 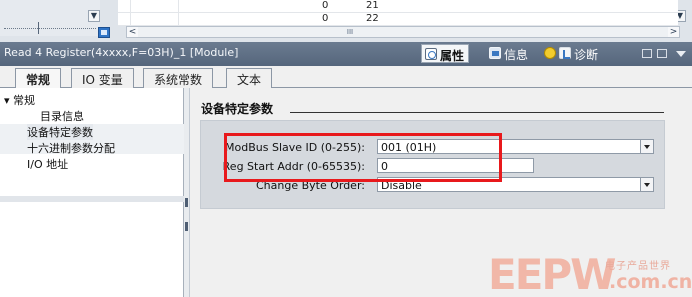 What do you see at coordinates (132, 32) in the screenshot?
I see `scroll-left-icon: <` at bounding box center [132, 32].